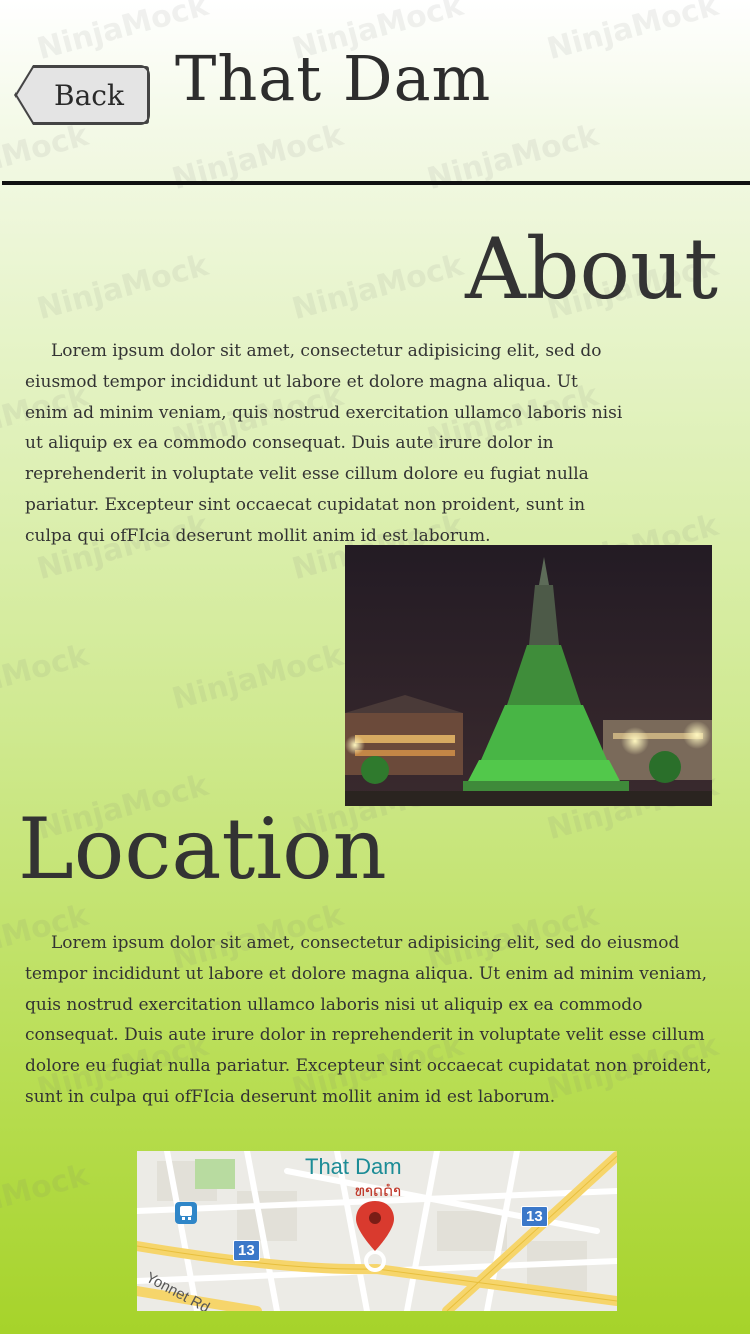 The width and height of the screenshot is (750, 1334). I want to click on temple-illustration, so click(528, 675).